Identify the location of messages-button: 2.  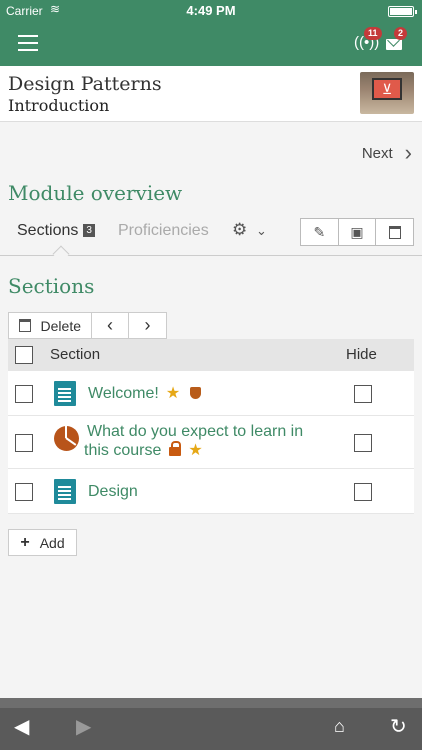
(396, 40).